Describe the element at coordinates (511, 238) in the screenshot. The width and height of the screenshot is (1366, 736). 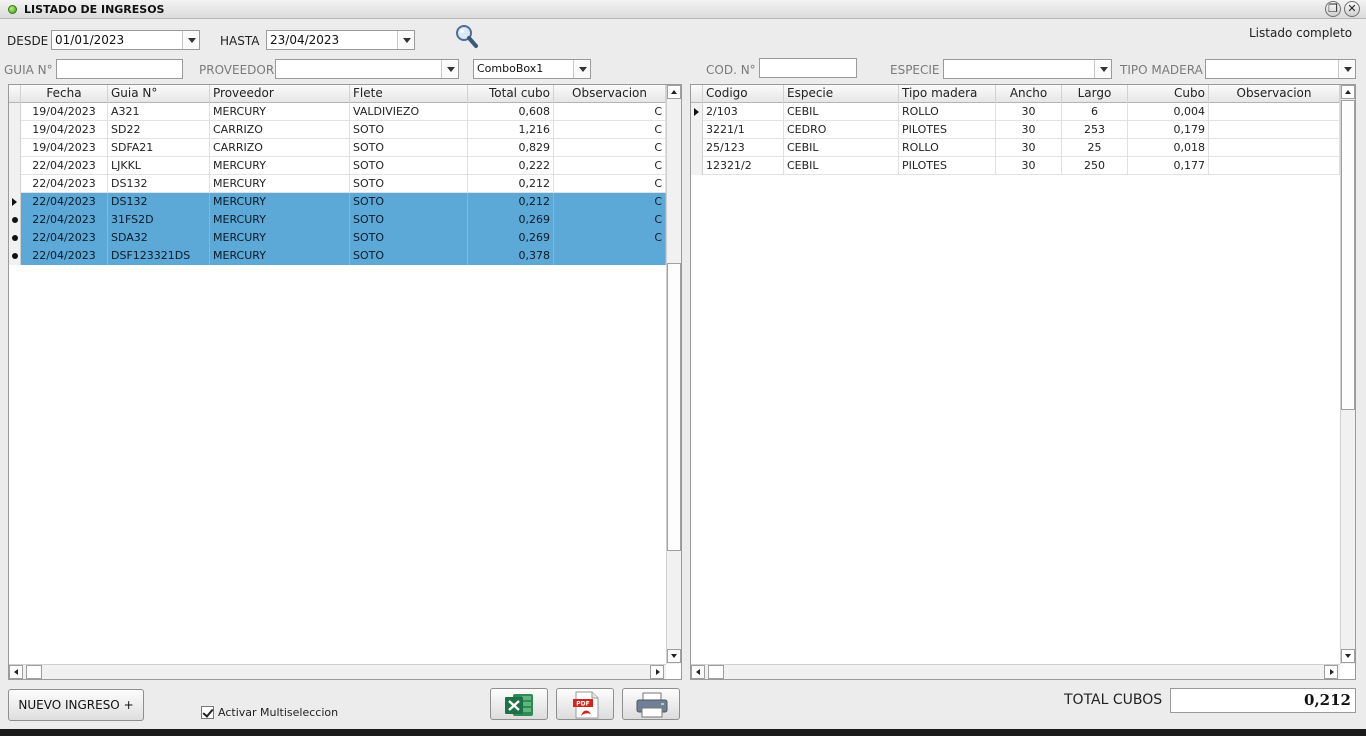
I see `cell-total-cubo: 0,269` at that location.